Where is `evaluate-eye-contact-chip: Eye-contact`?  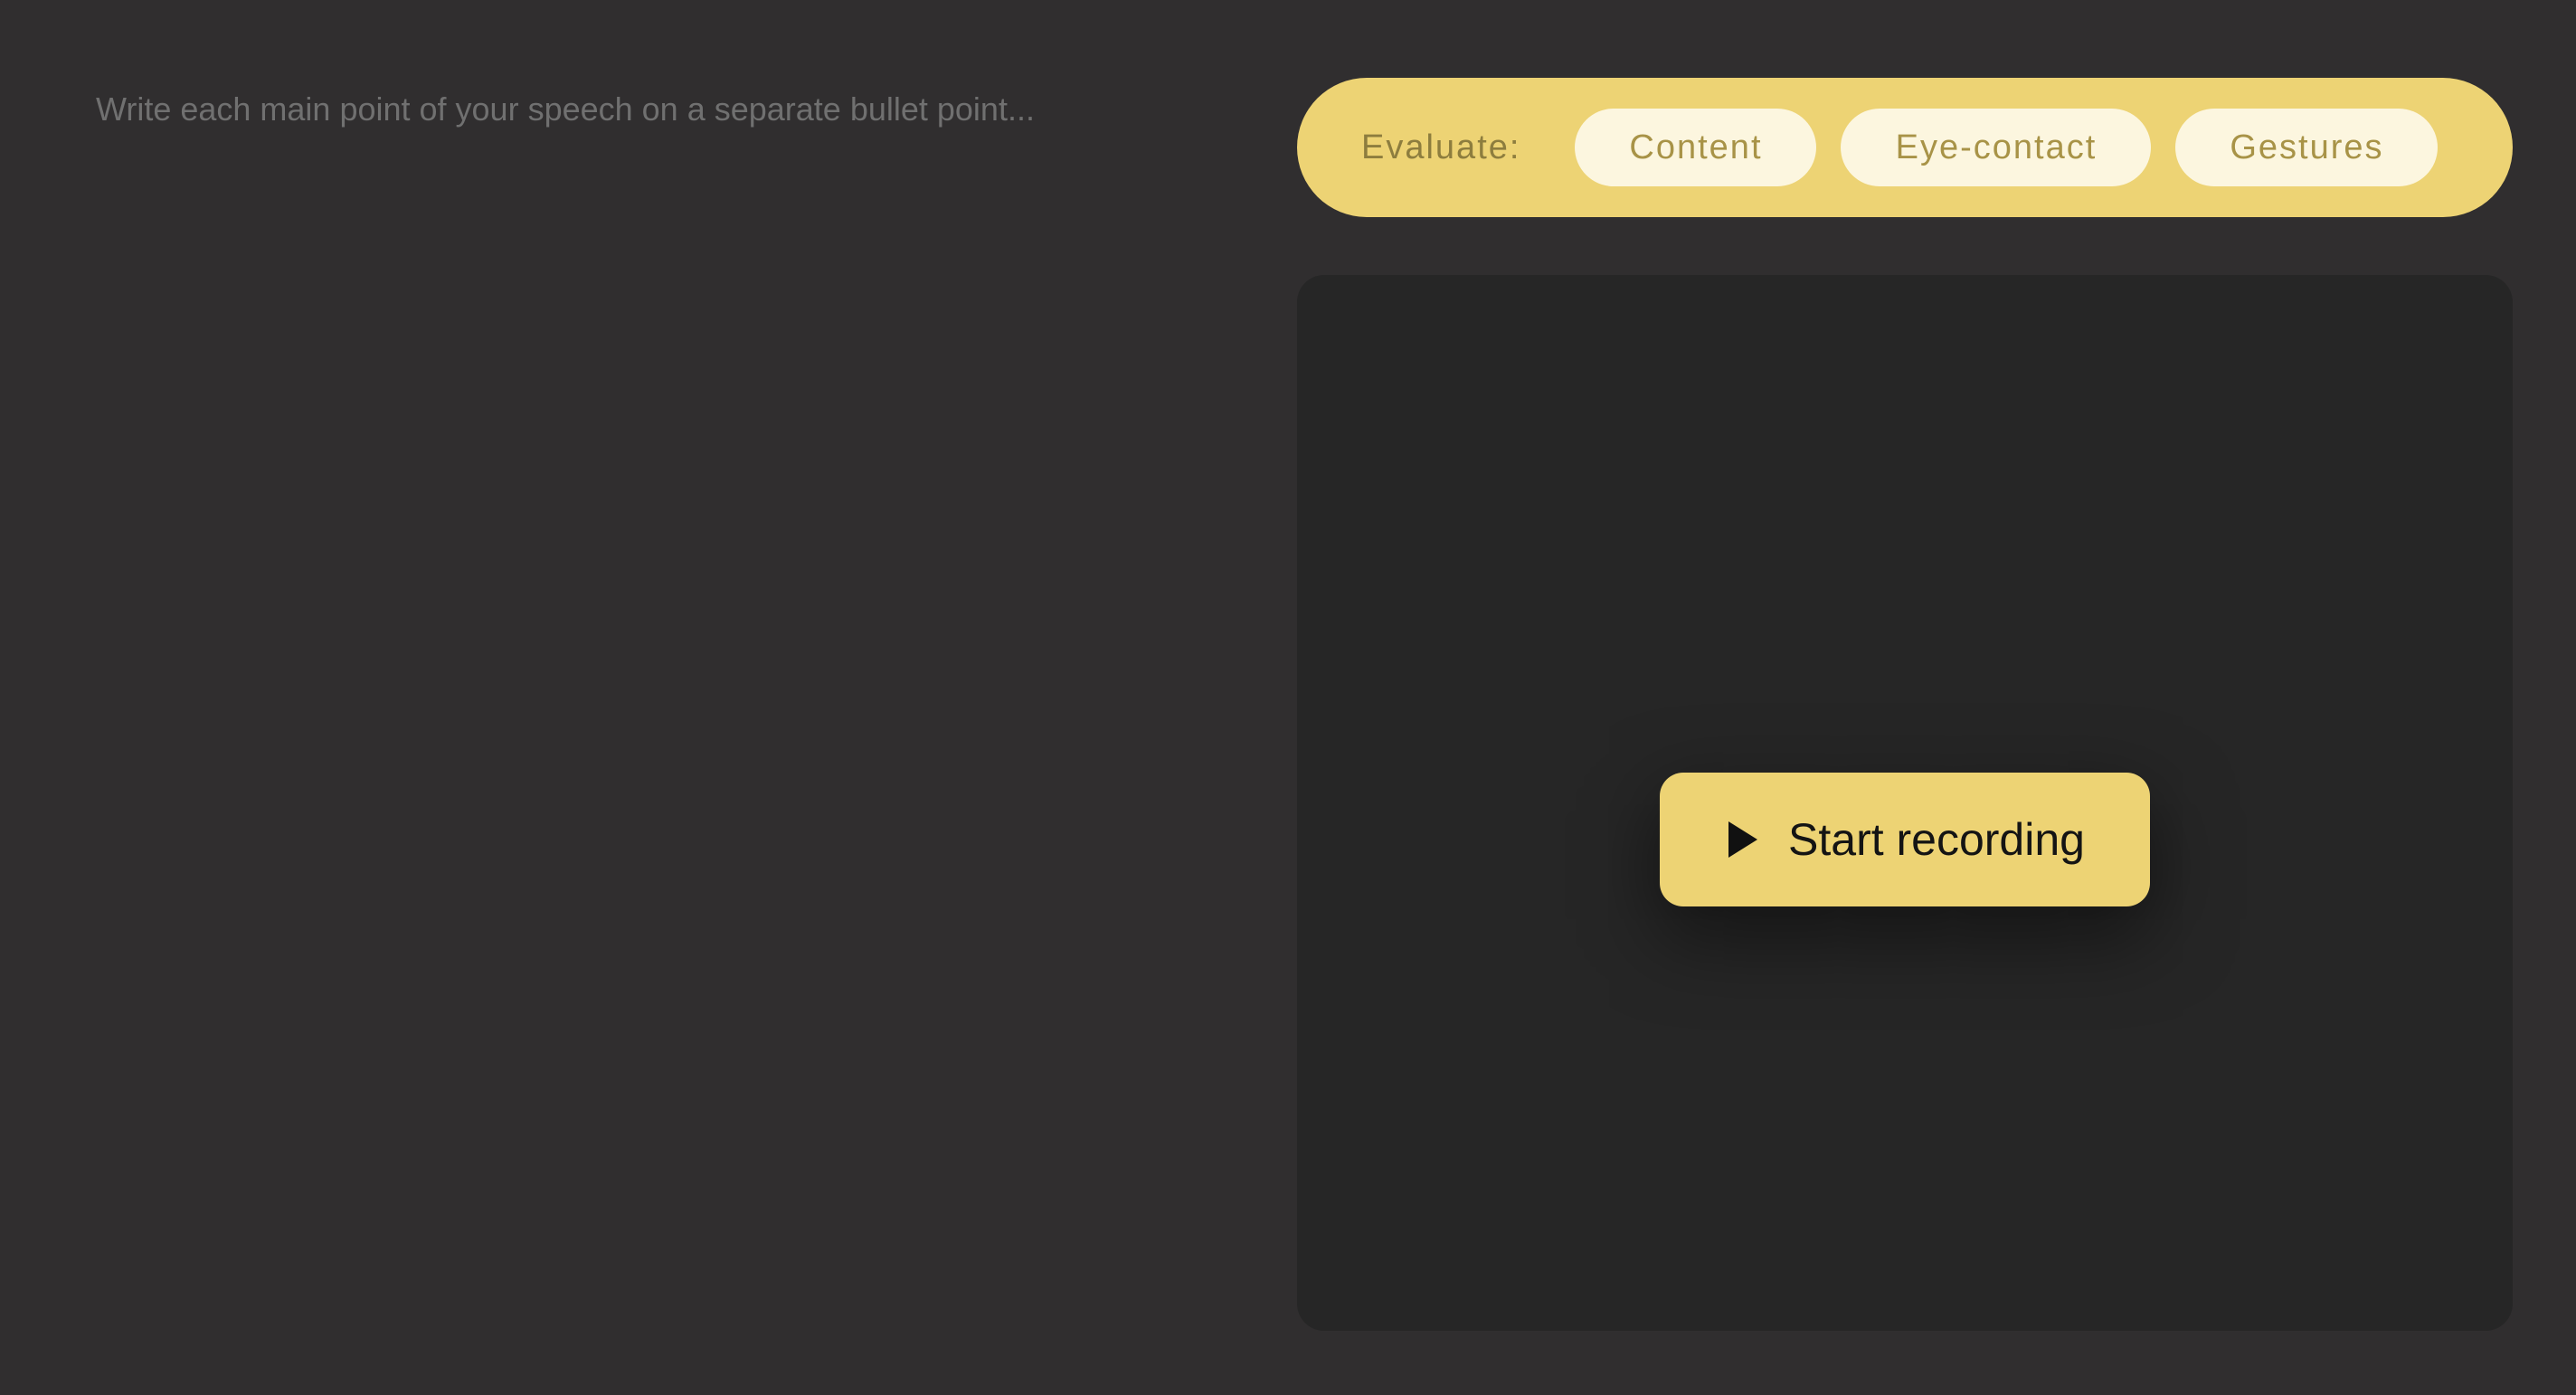 evaluate-eye-contact-chip: Eye-contact is located at coordinates (1997, 148).